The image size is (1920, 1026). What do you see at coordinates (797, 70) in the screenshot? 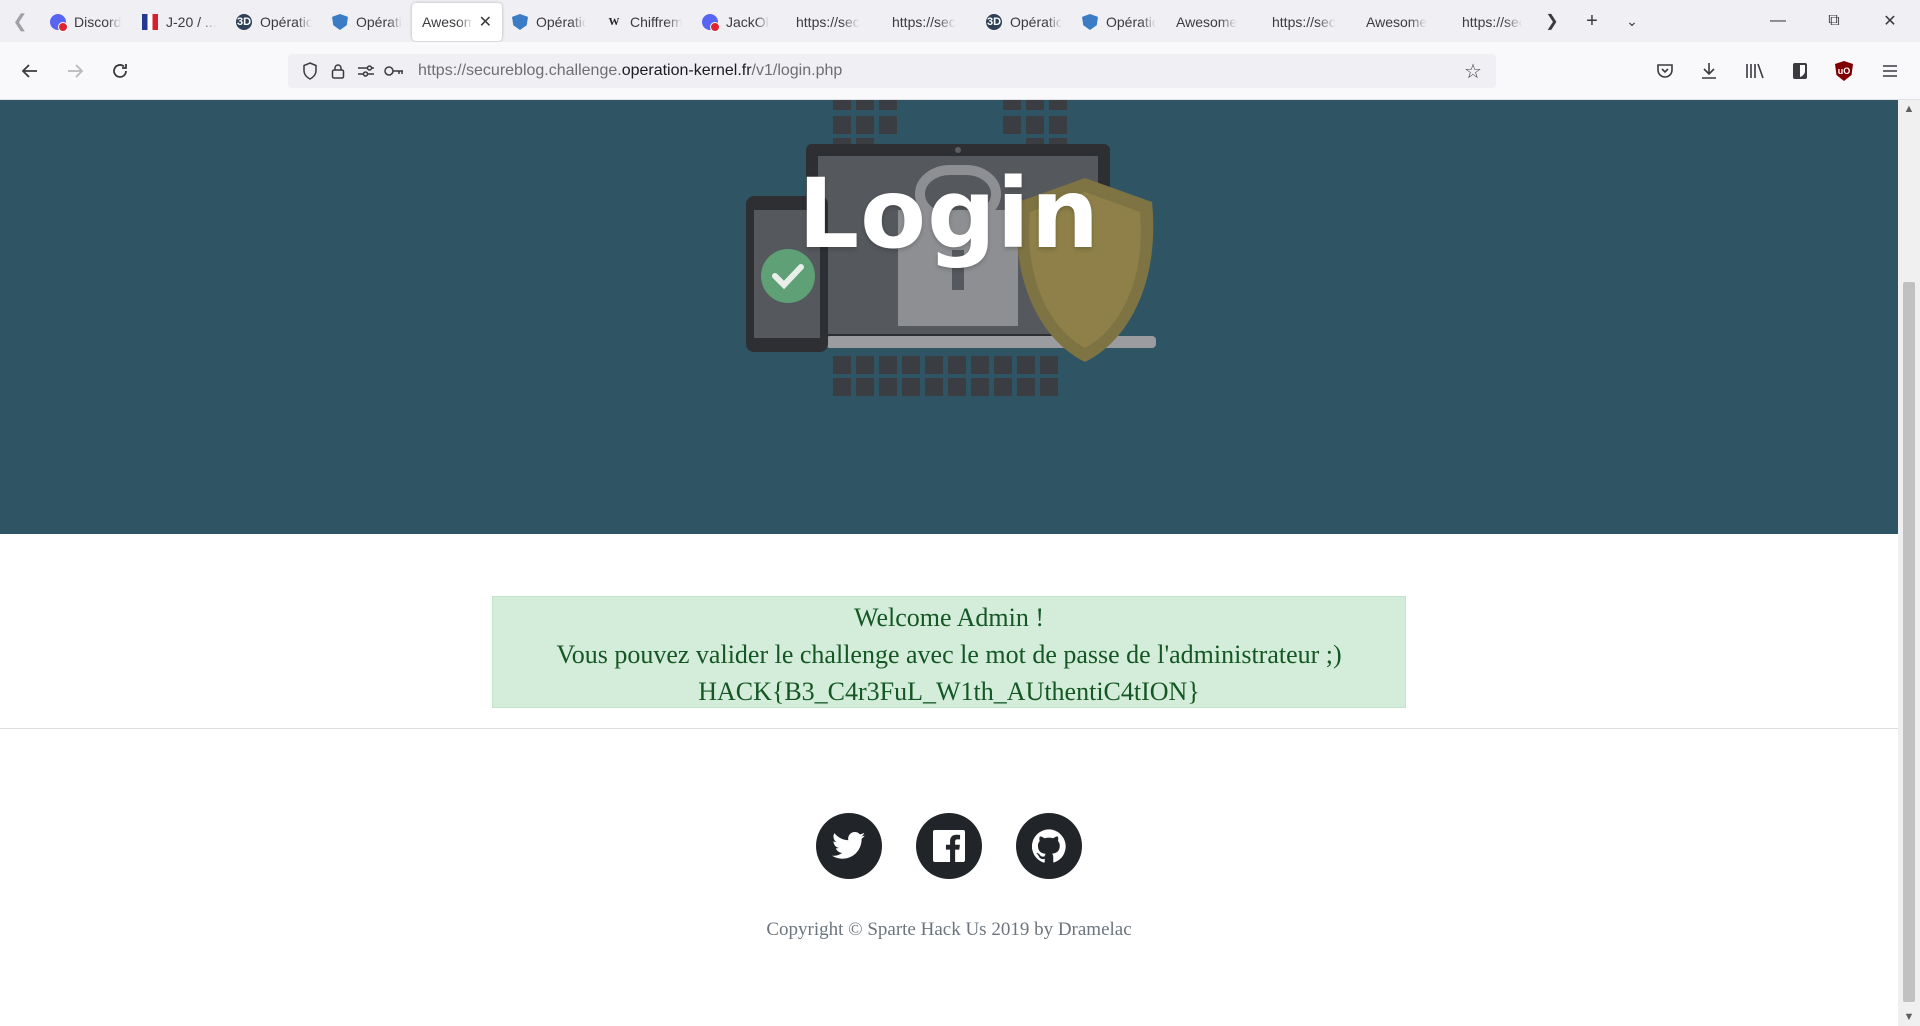
I see `url-path: /v1/login.php` at bounding box center [797, 70].